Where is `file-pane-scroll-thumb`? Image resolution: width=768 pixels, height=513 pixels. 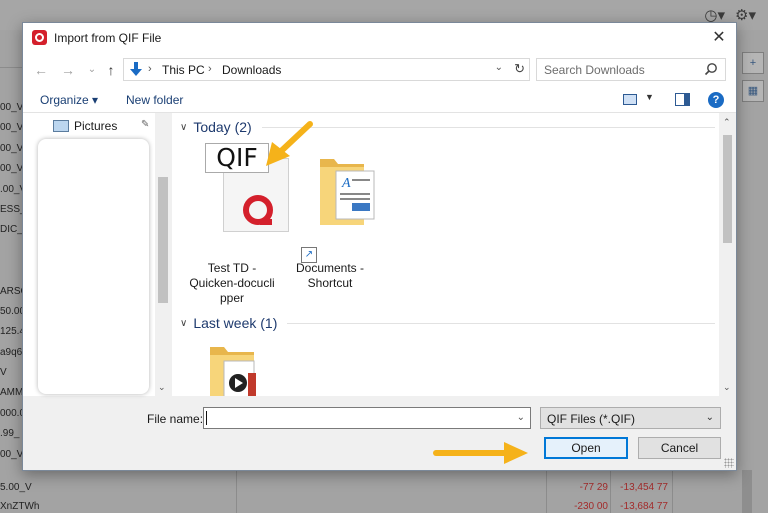
file-pane-scroll-thumb is located at coordinates (727, 189).